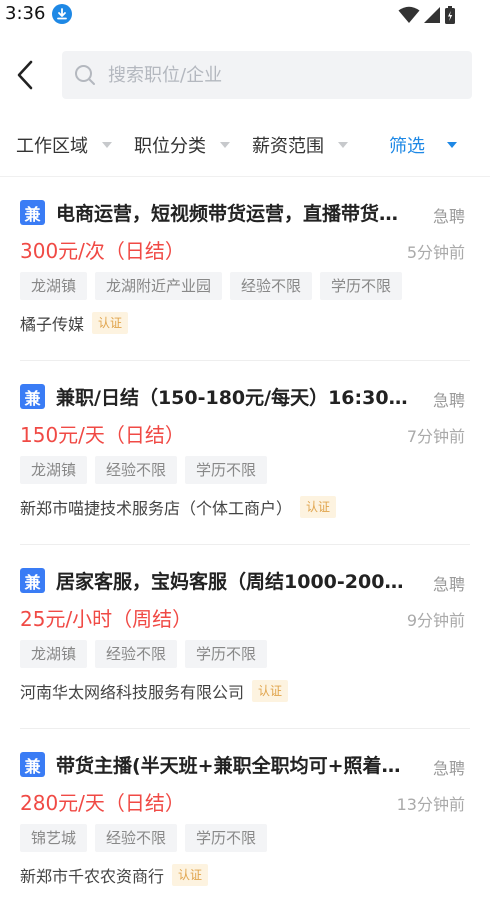  I want to click on tag: 锦艺城, so click(54, 838).